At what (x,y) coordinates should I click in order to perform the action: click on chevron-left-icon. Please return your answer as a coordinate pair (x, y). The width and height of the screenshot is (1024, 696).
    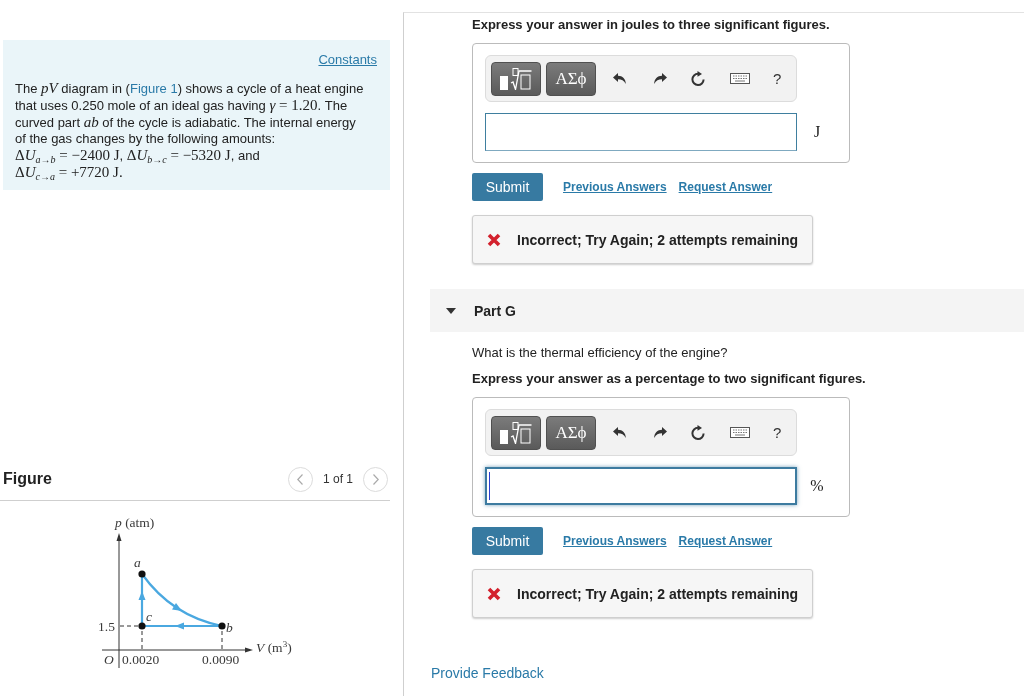
    Looking at the image, I should click on (300, 479).